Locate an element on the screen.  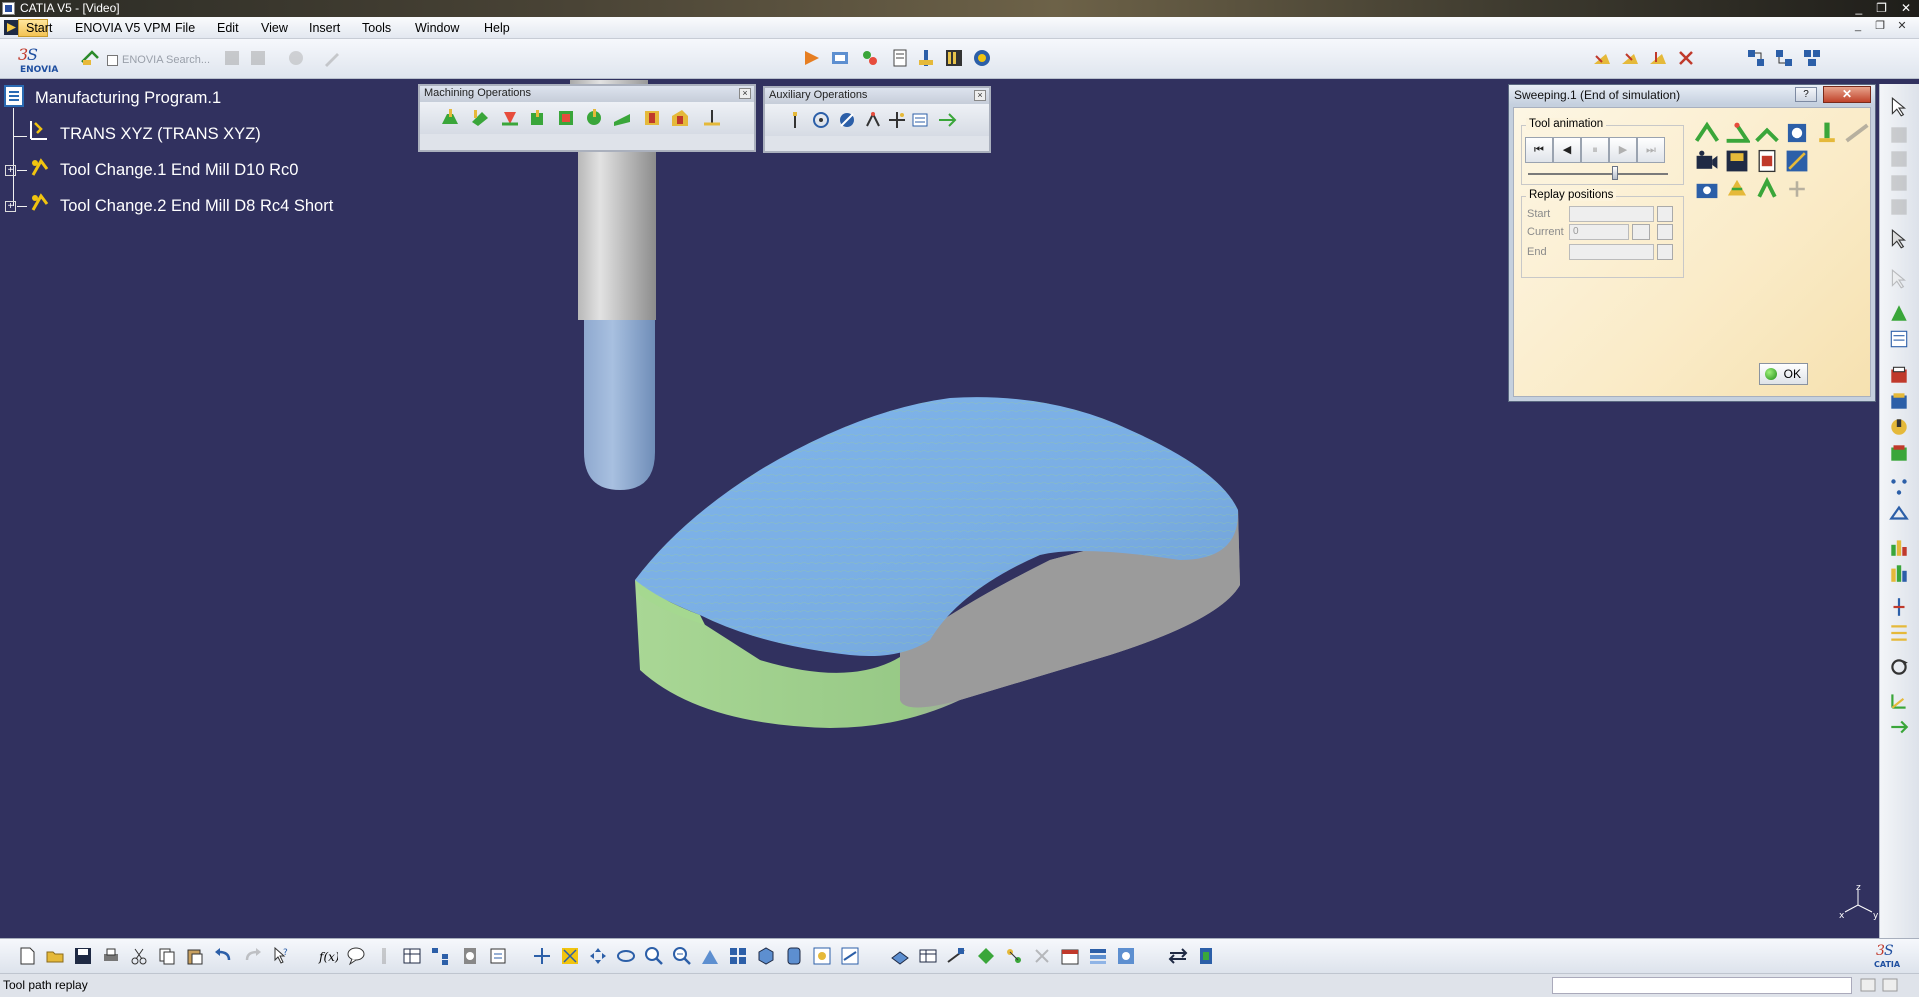
animation-slider-track is located at coordinates (1598, 174).